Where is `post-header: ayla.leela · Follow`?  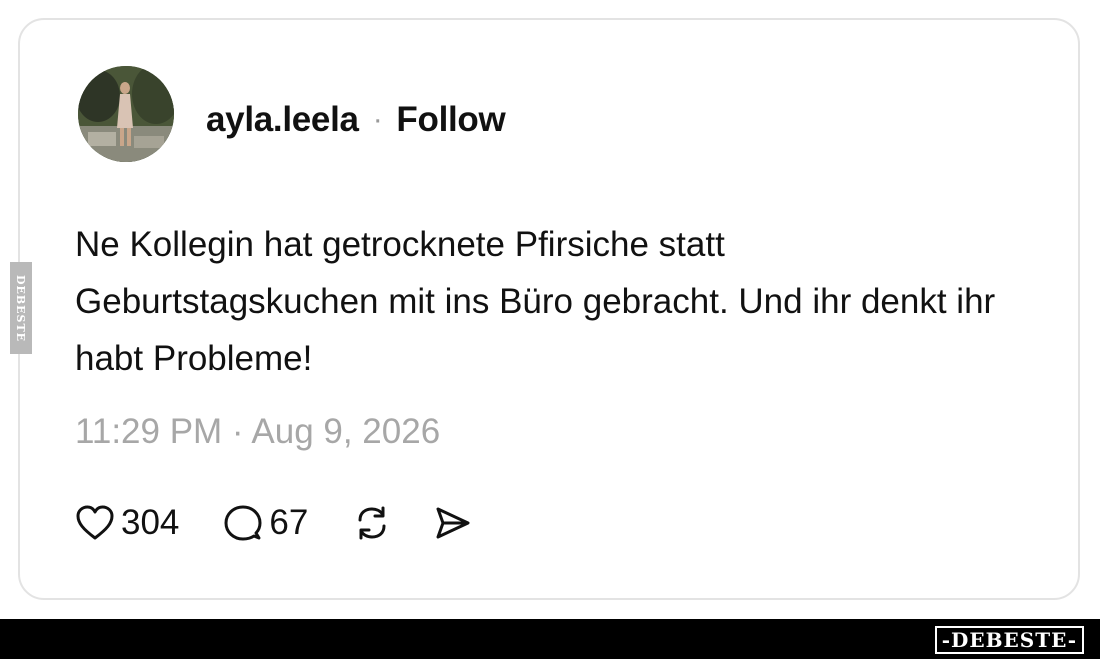 post-header: ayla.leela · Follow is located at coordinates (356, 120).